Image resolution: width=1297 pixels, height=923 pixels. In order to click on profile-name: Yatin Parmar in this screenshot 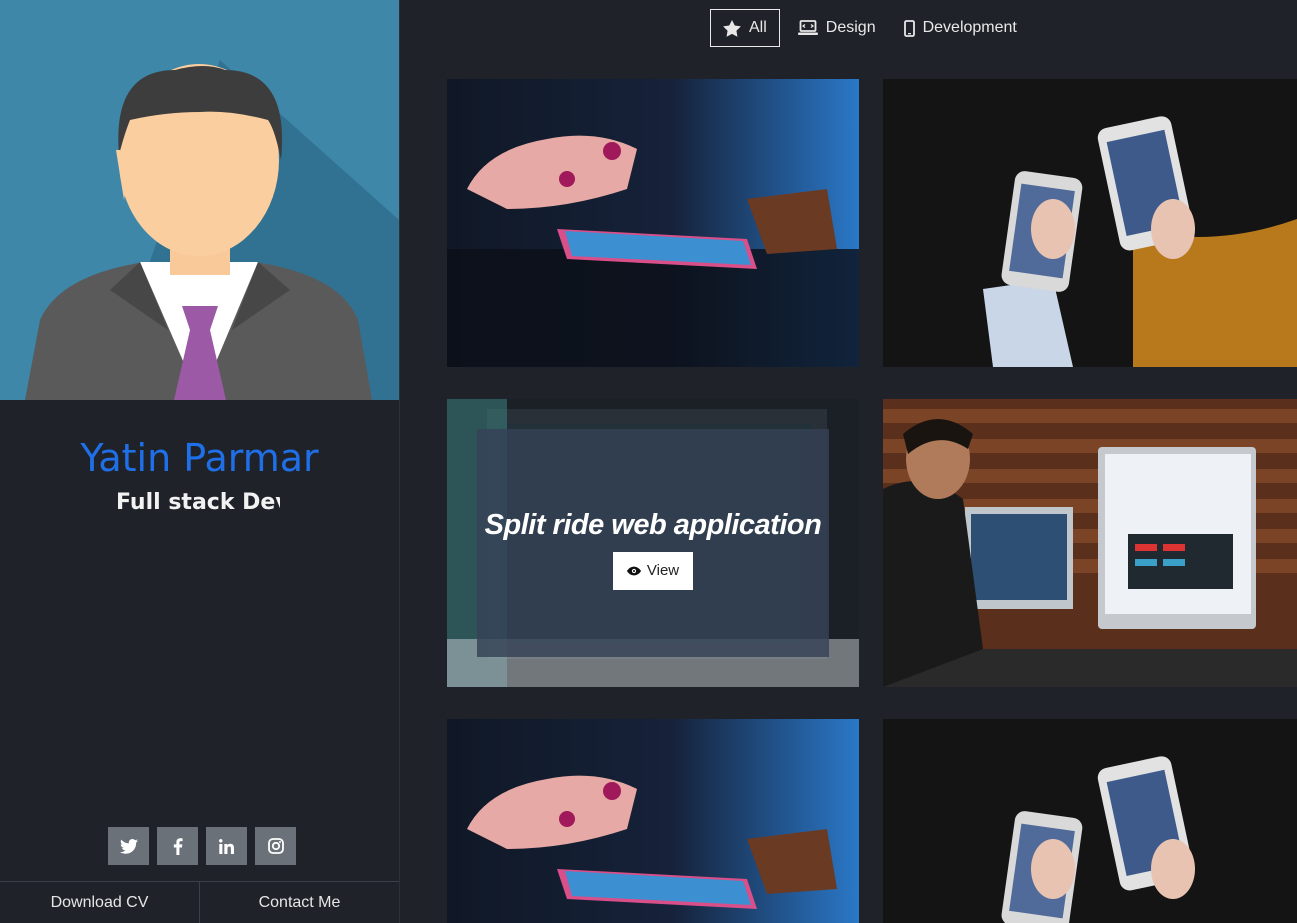, I will do `click(199, 458)`.